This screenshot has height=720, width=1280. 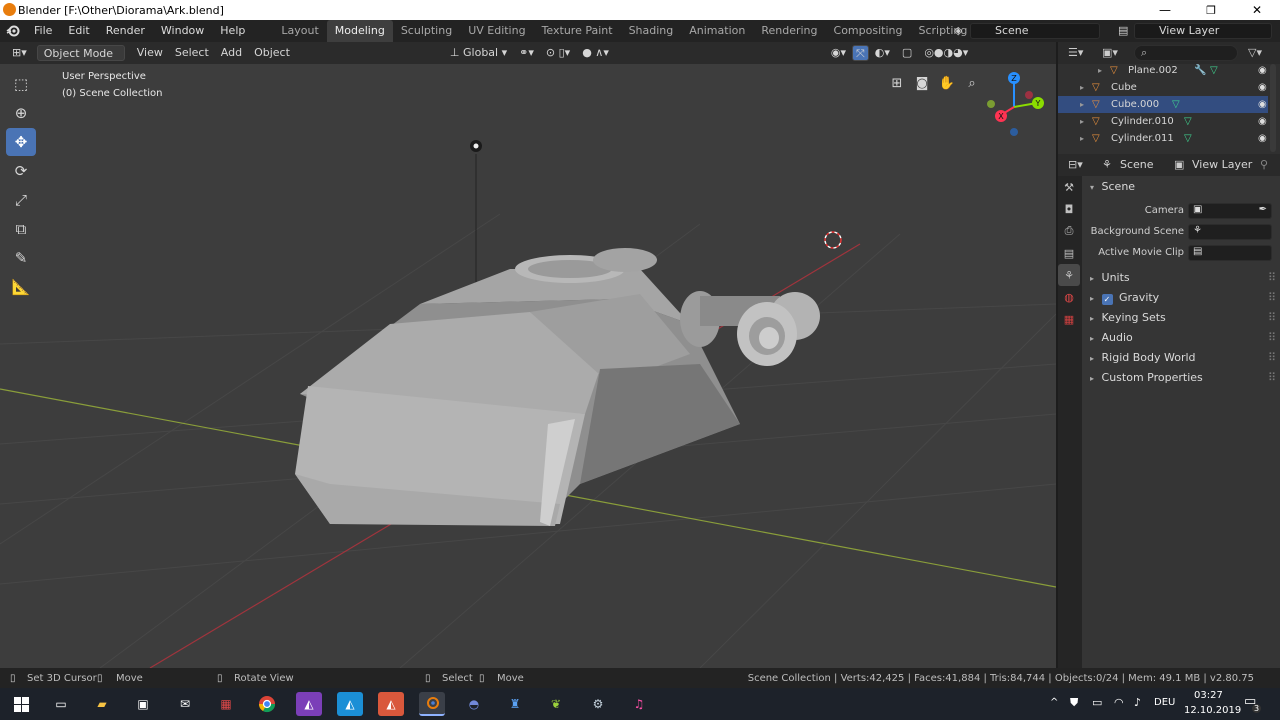 What do you see at coordinates (595, 53) in the screenshot?
I see `proportional-edit-icon: ● ∧▾` at bounding box center [595, 53].